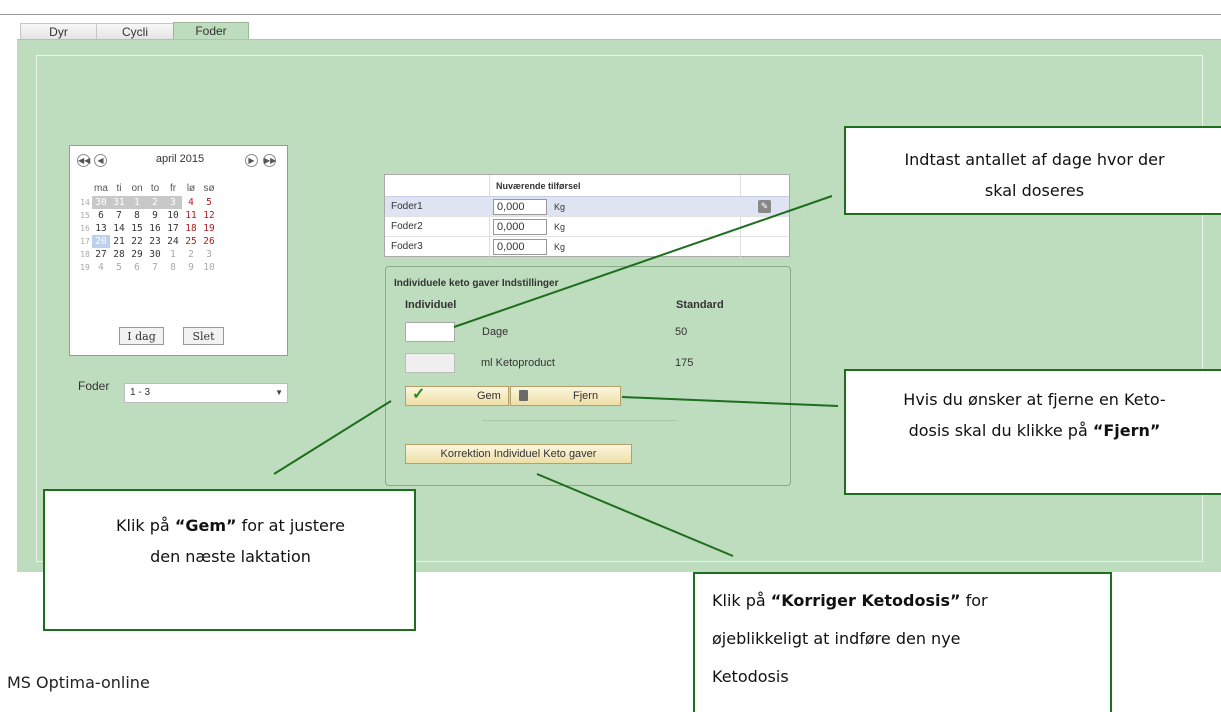  Describe the element at coordinates (1034, 159) in the screenshot. I see `callout-text: Indtast antallet af dage hvor der` at that location.